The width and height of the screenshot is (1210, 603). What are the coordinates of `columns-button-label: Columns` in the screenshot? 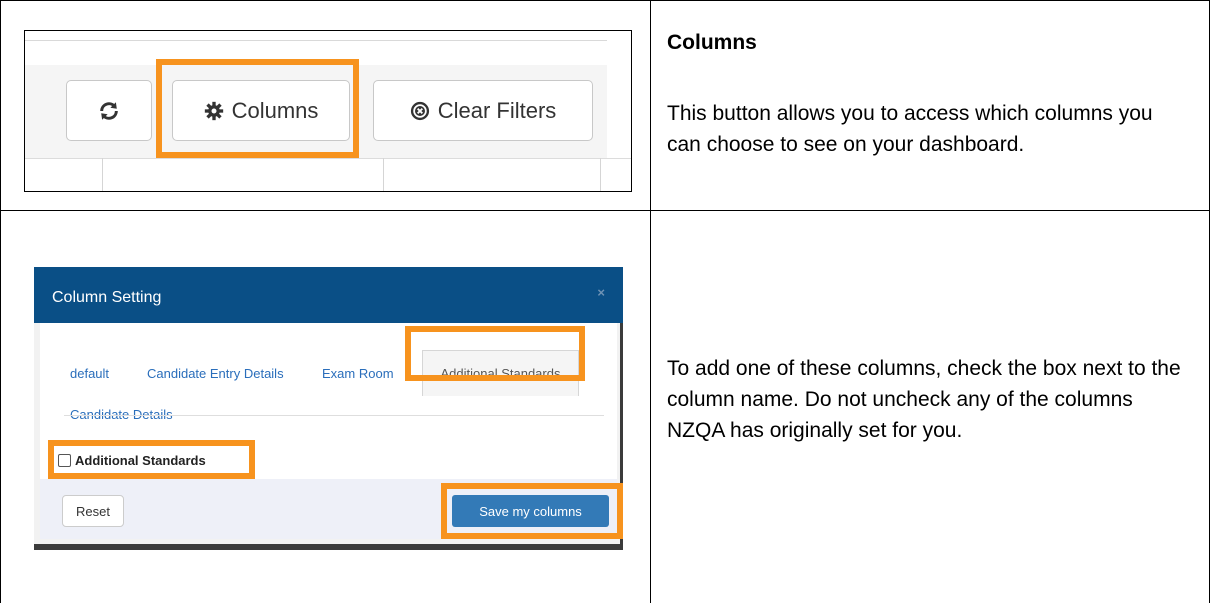 It's located at (275, 110).